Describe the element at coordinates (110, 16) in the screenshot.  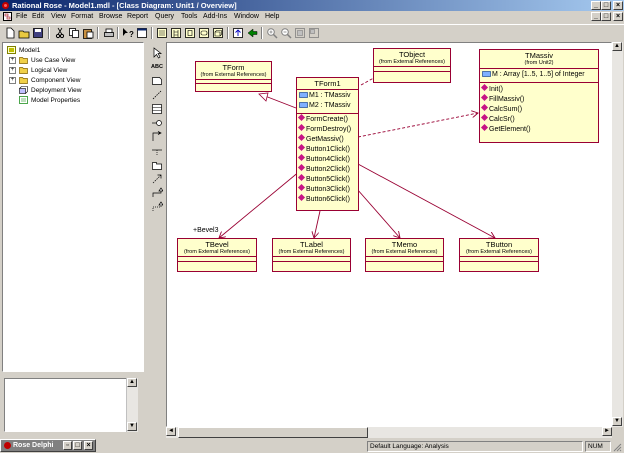
I see `menu-browse: Browse` at that location.